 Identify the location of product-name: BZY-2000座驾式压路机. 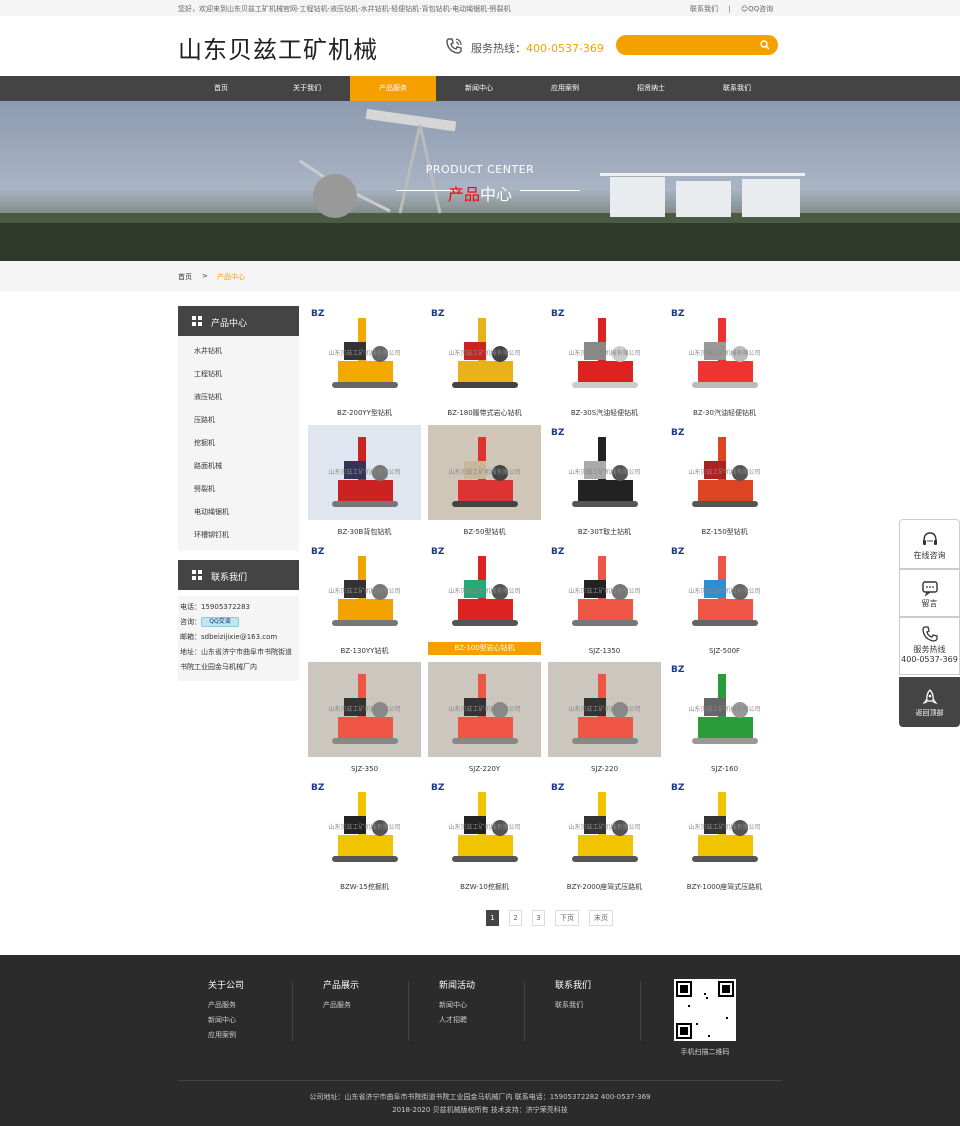
(604, 887).